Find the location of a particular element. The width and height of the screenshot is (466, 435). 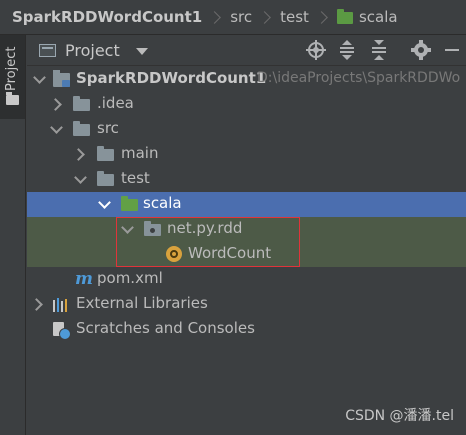

tree-label-scala: scala is located at coordinates (162, 203).